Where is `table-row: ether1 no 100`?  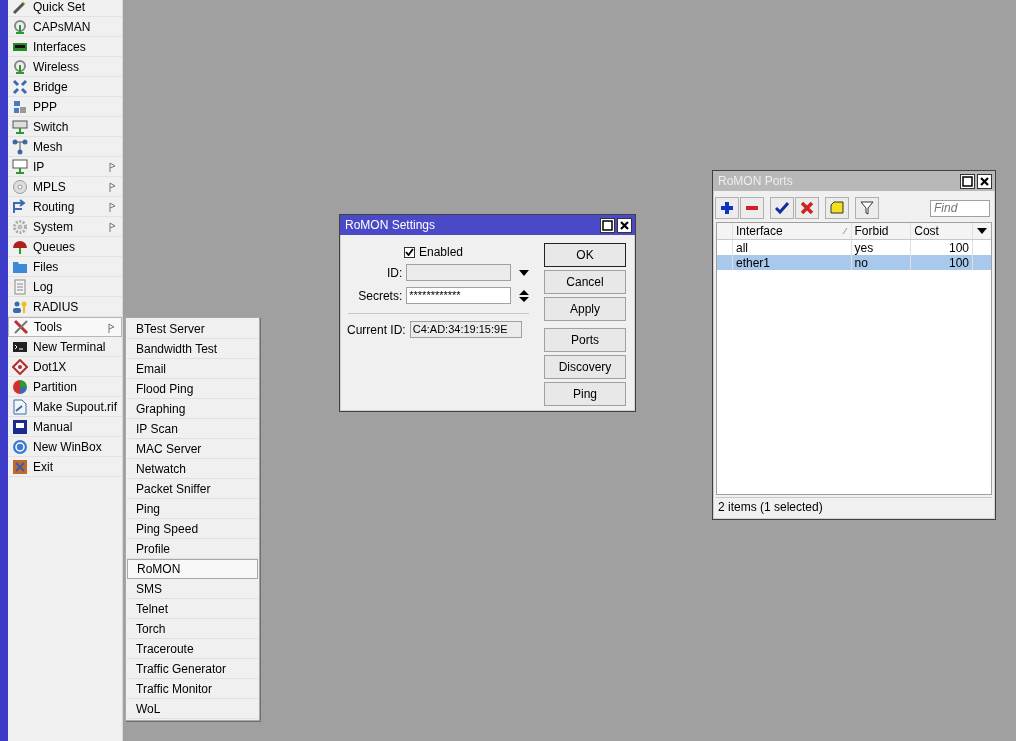 table-row: ether1 no 100 is located at coordinates (854, 262).